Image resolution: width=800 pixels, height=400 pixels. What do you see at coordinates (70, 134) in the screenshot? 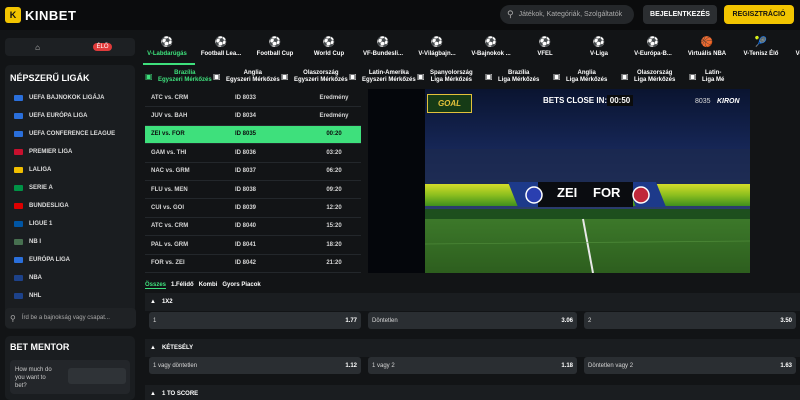
I see `sidebar-league-item: UEFA CONFERENCE LEAGUE` at bounding box center [70, 134].